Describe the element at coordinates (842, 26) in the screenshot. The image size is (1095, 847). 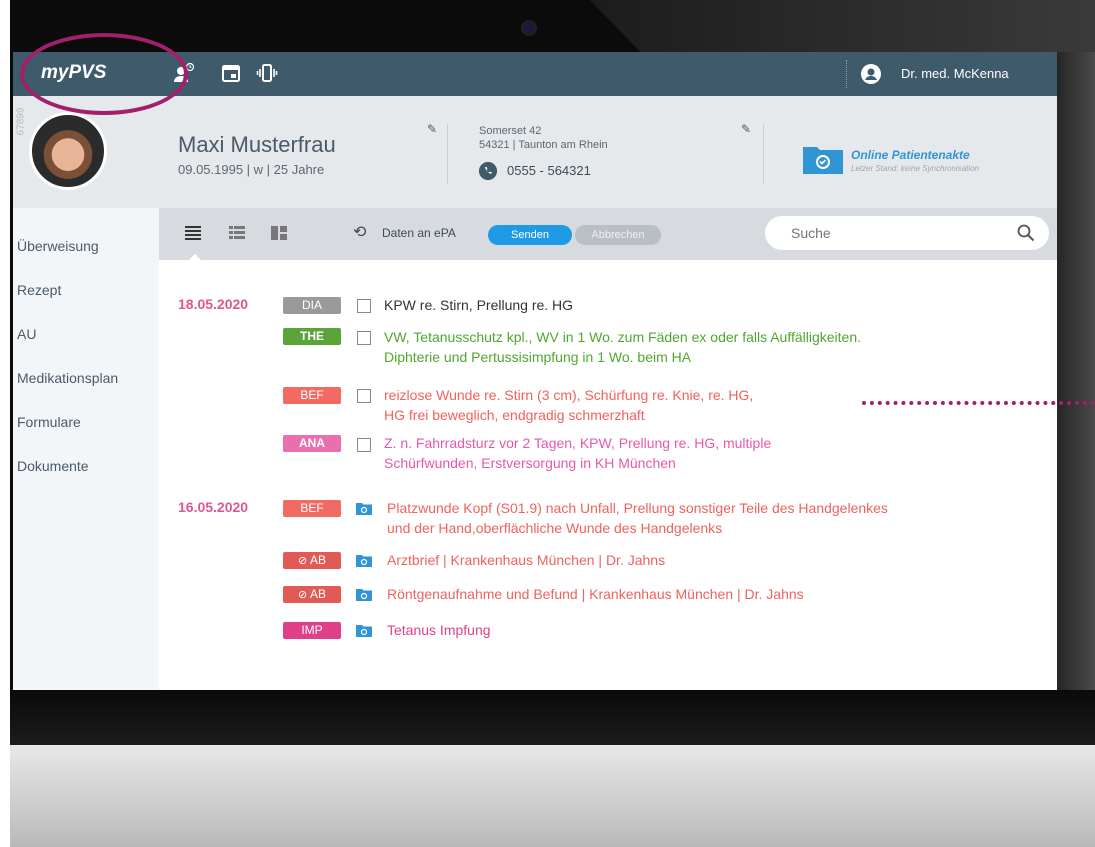
I see `device-bezel-reflection` at that location.